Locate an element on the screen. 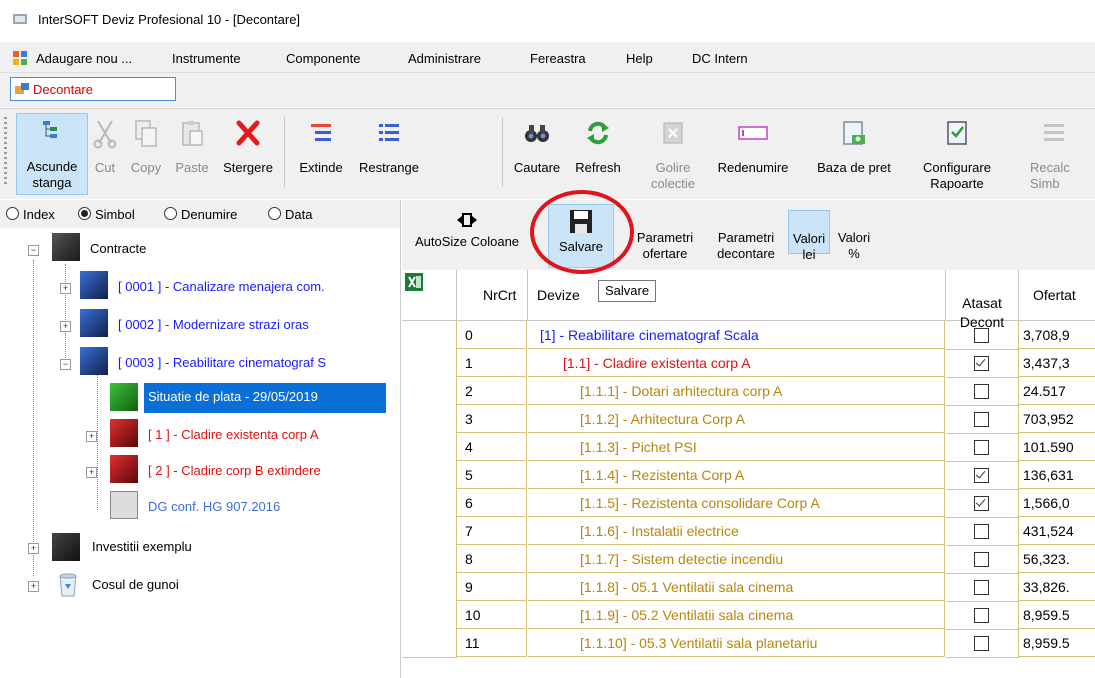  nrcrt-cell: 11 is located at coordinates (492, 643).